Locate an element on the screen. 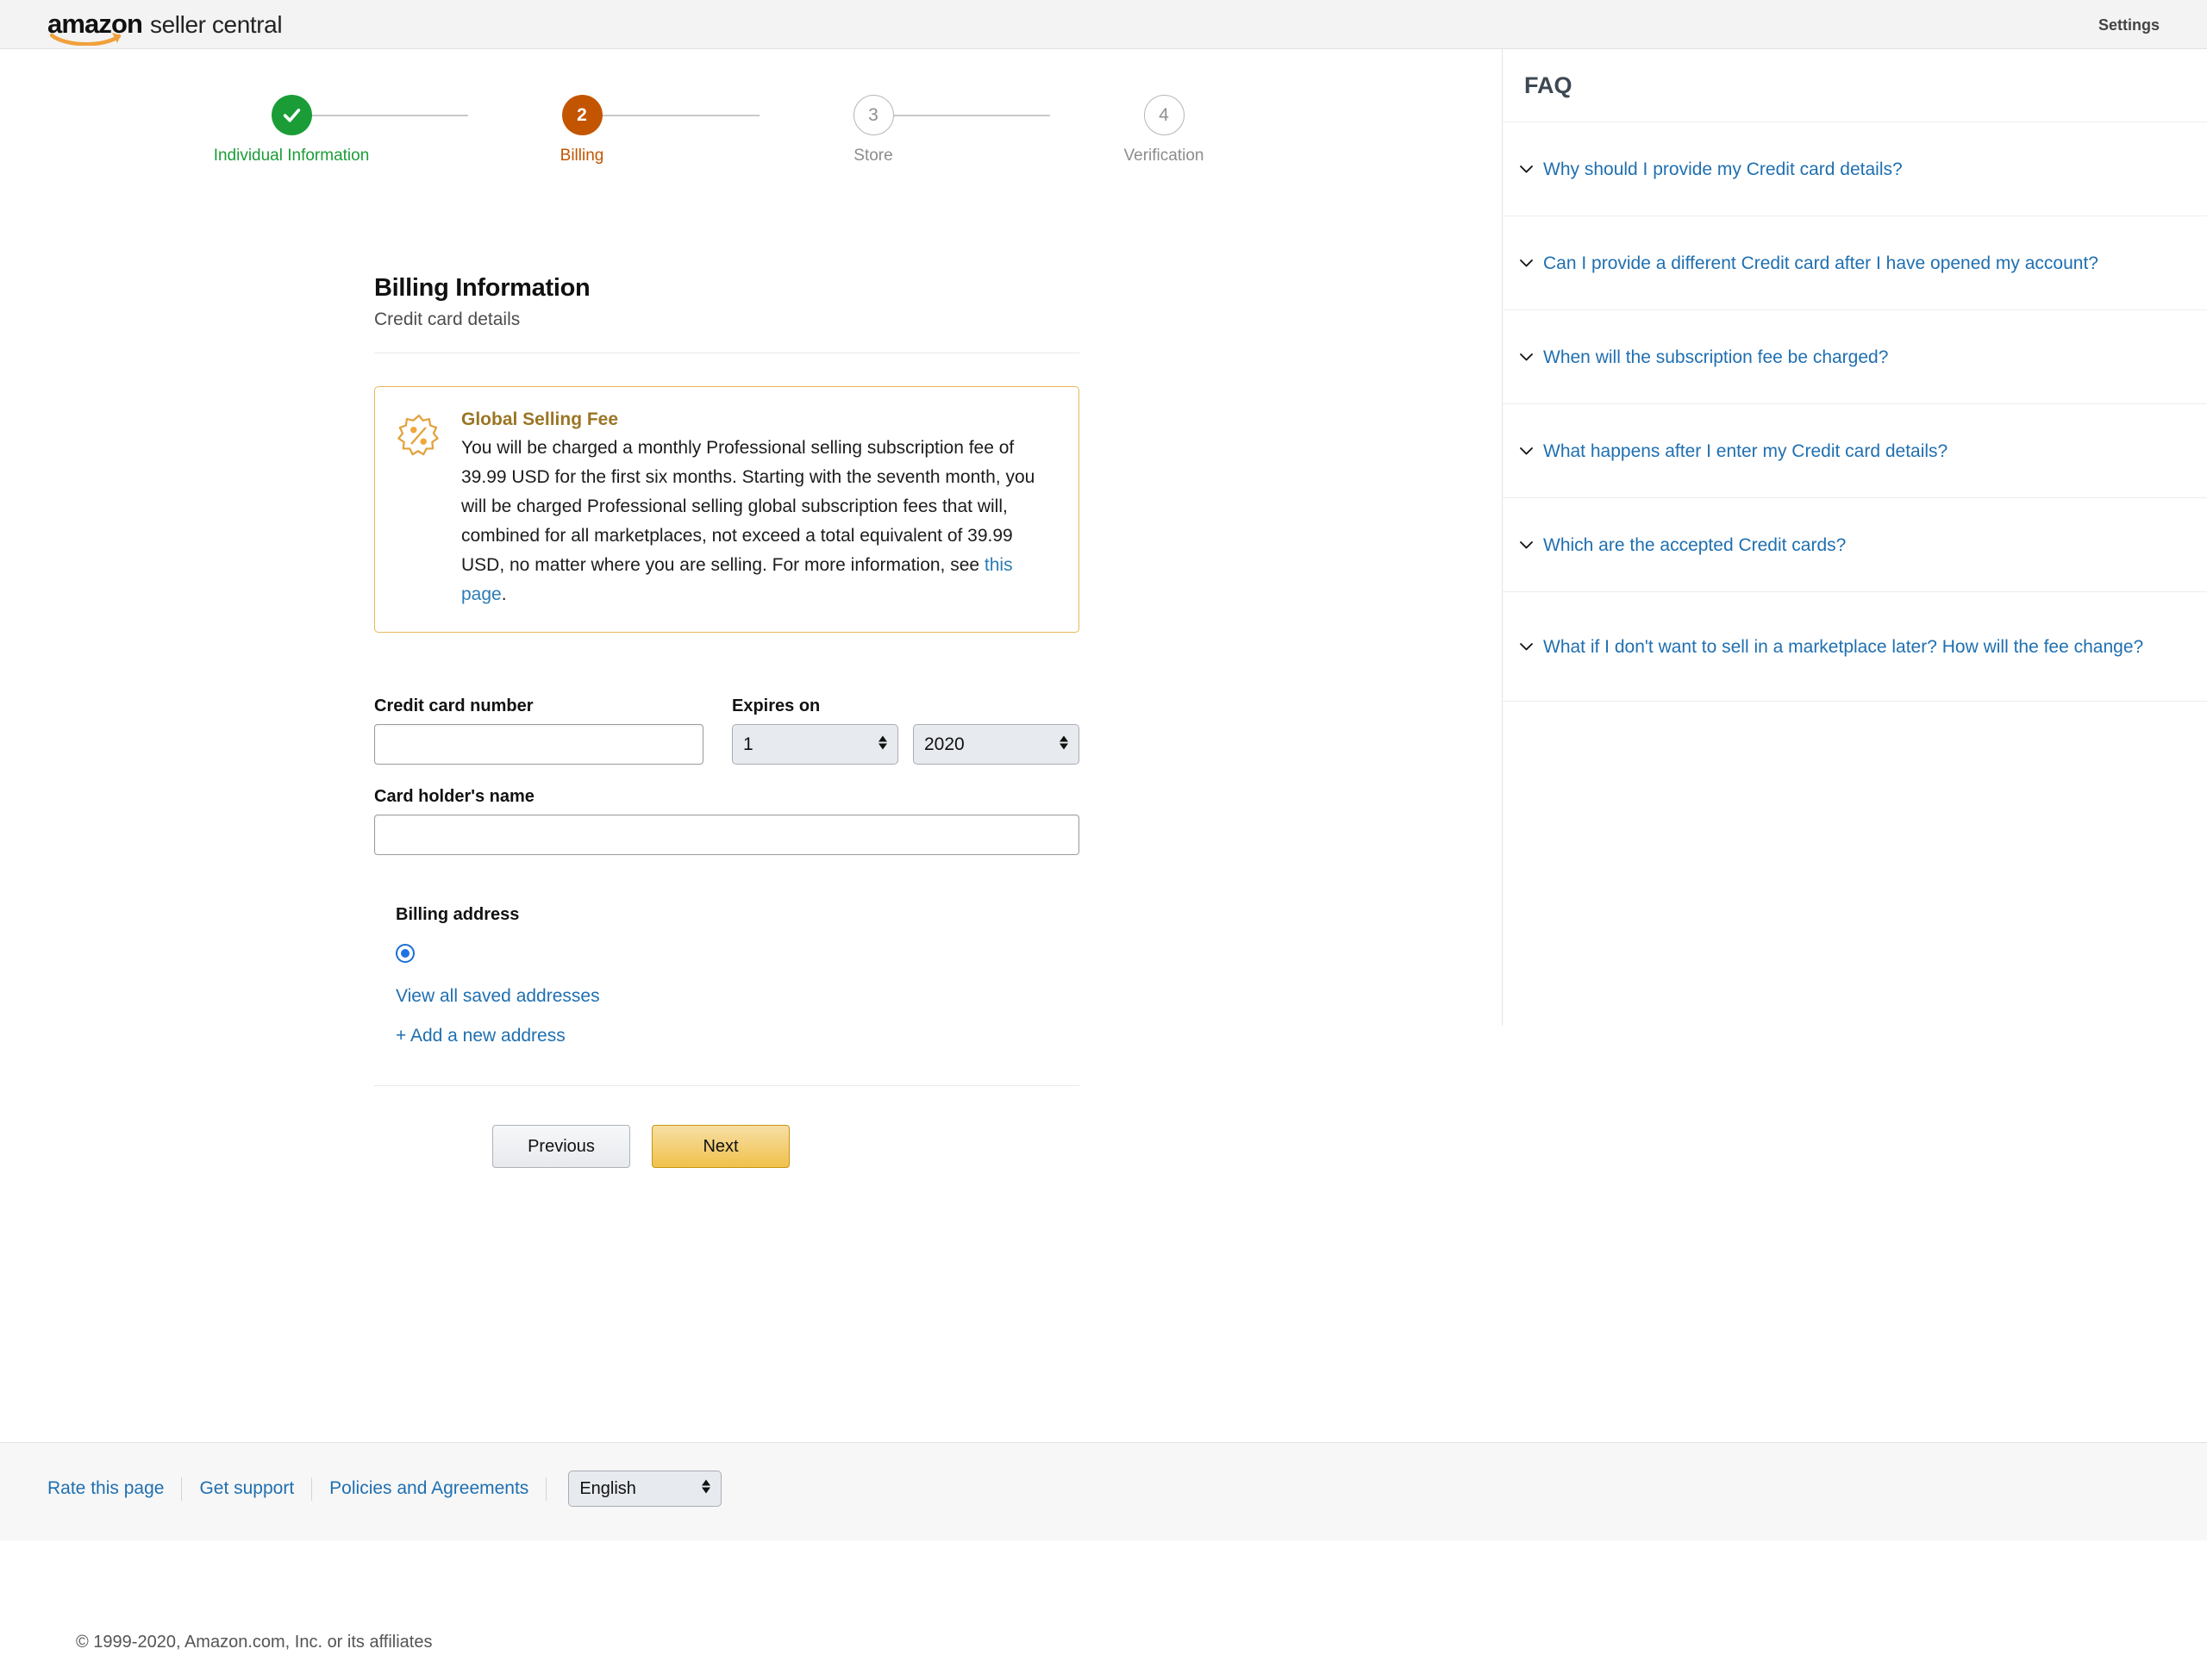 The width and height of the screenshot is (2207, 1680). seller-central-wordmark: seller central is located at coordinates (216, 24).